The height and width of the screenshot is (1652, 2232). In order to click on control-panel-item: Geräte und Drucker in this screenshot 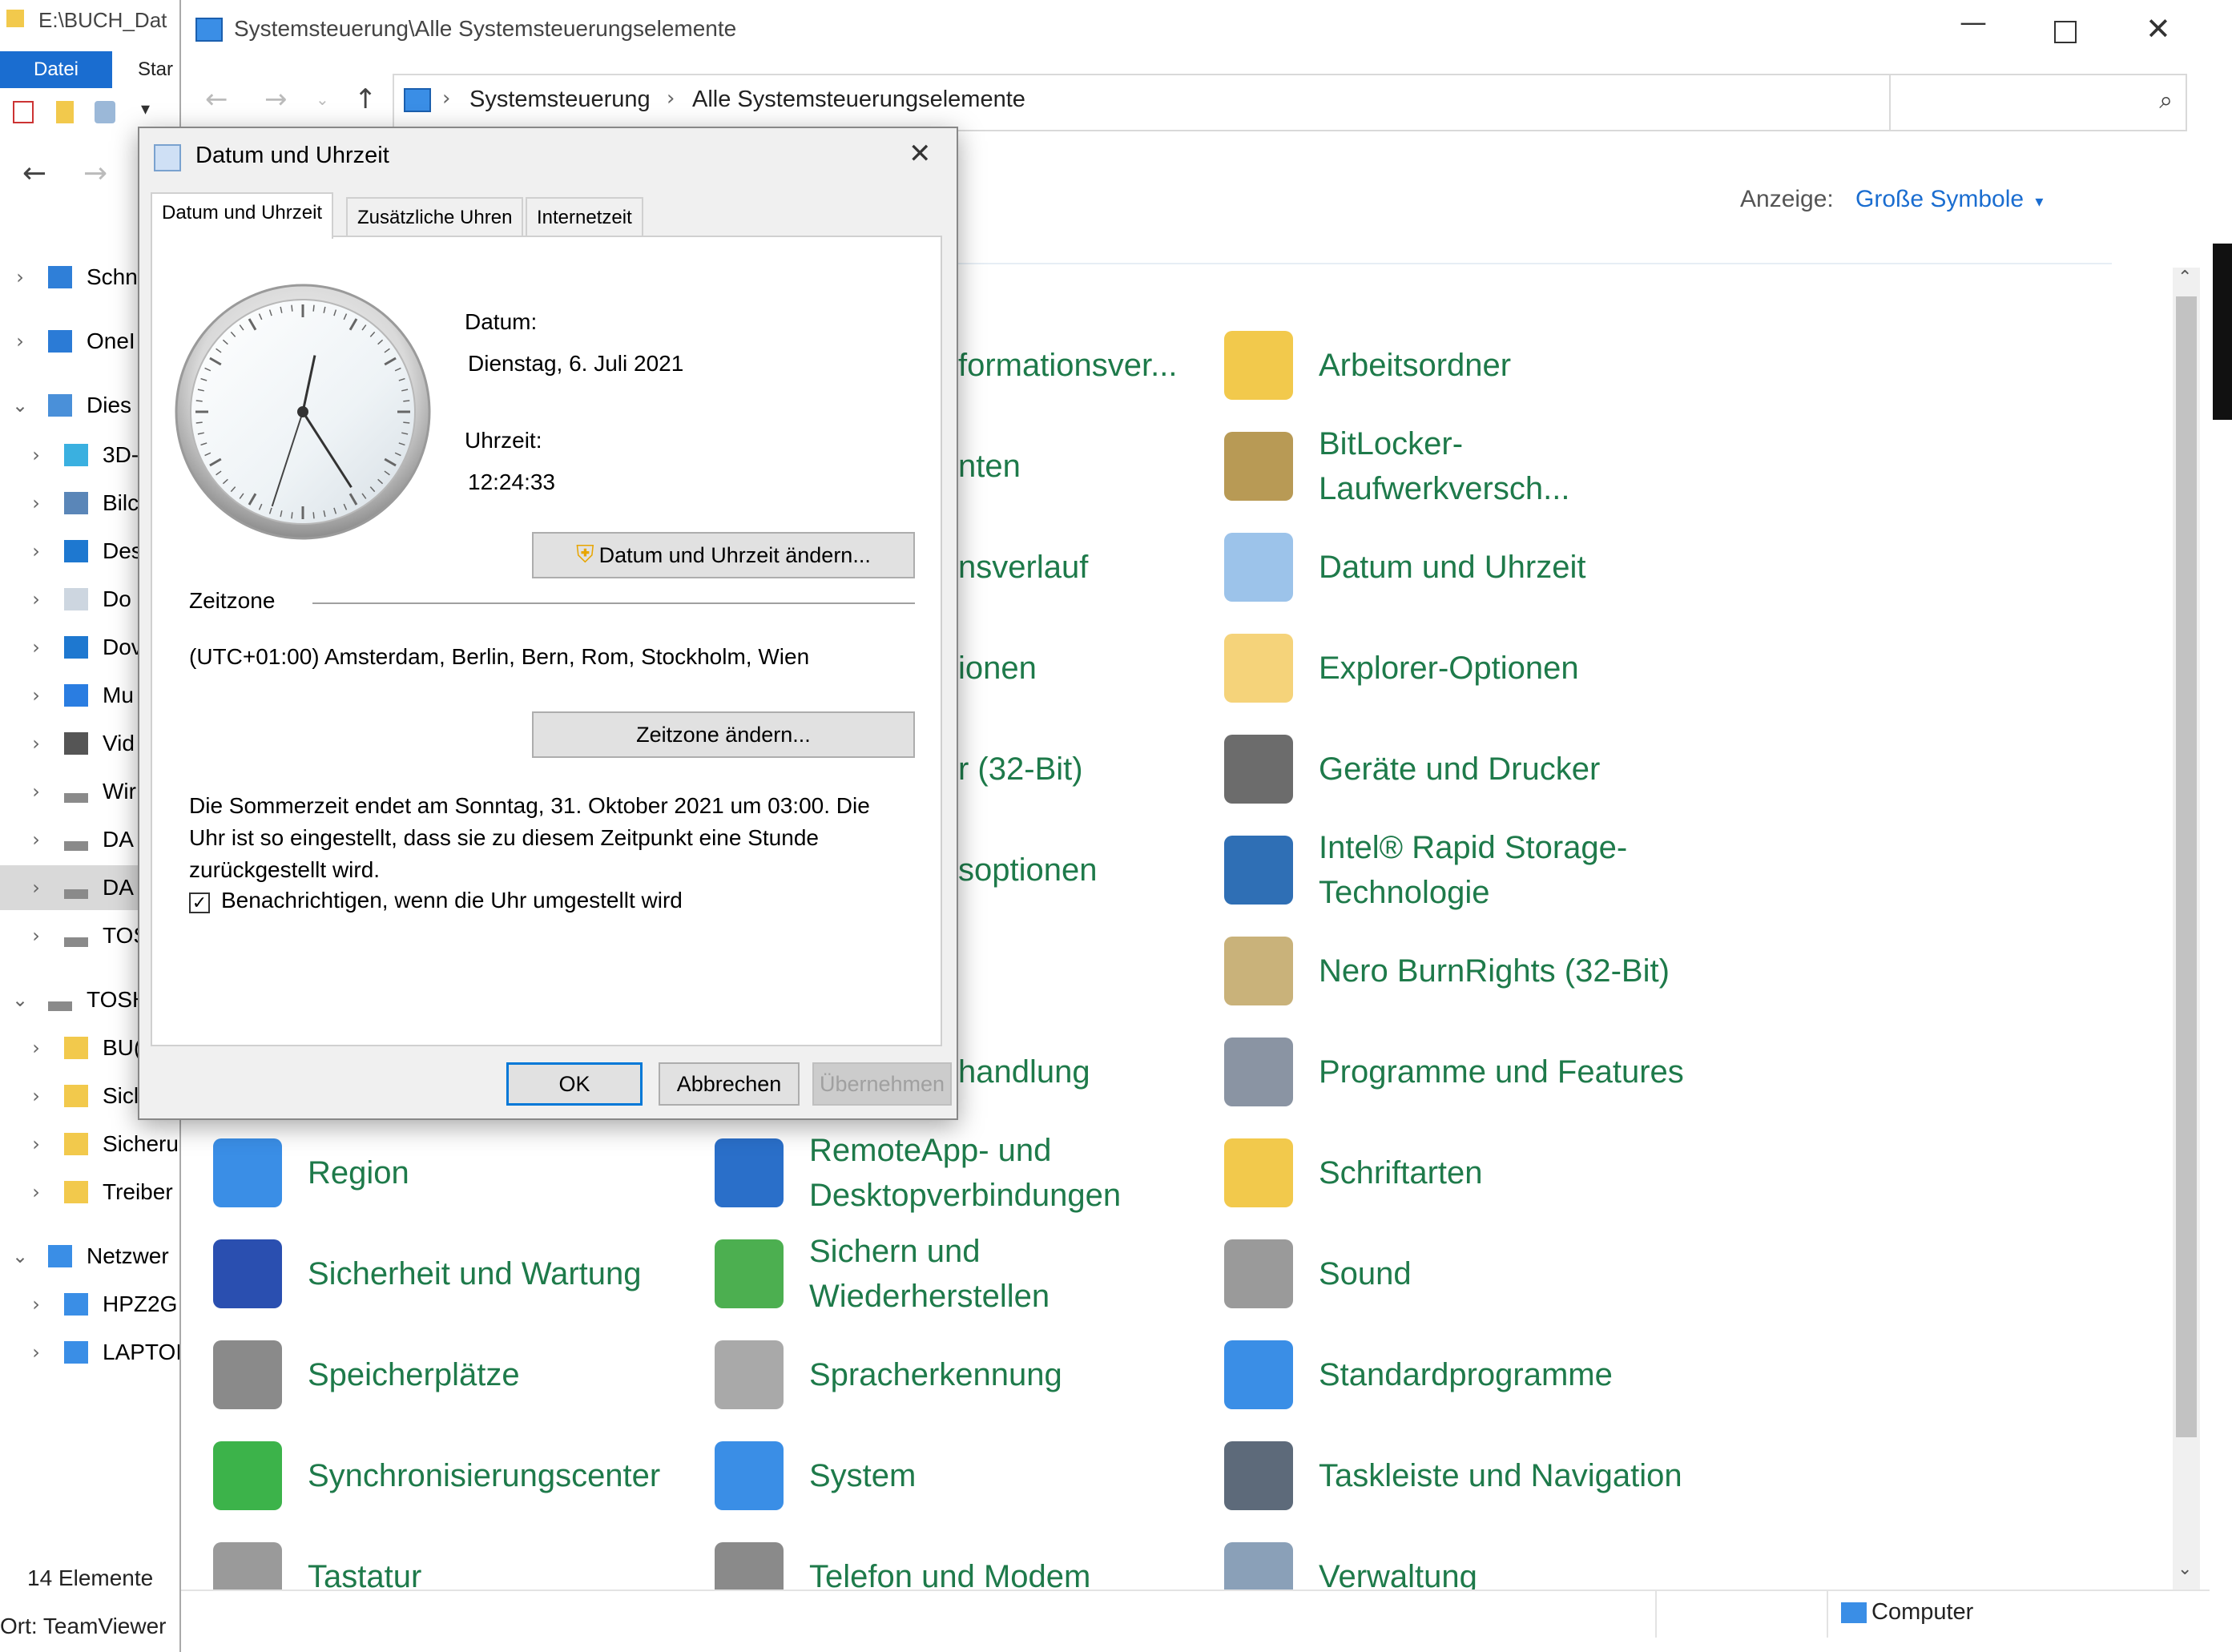, I will do `click(1412, 769)`.